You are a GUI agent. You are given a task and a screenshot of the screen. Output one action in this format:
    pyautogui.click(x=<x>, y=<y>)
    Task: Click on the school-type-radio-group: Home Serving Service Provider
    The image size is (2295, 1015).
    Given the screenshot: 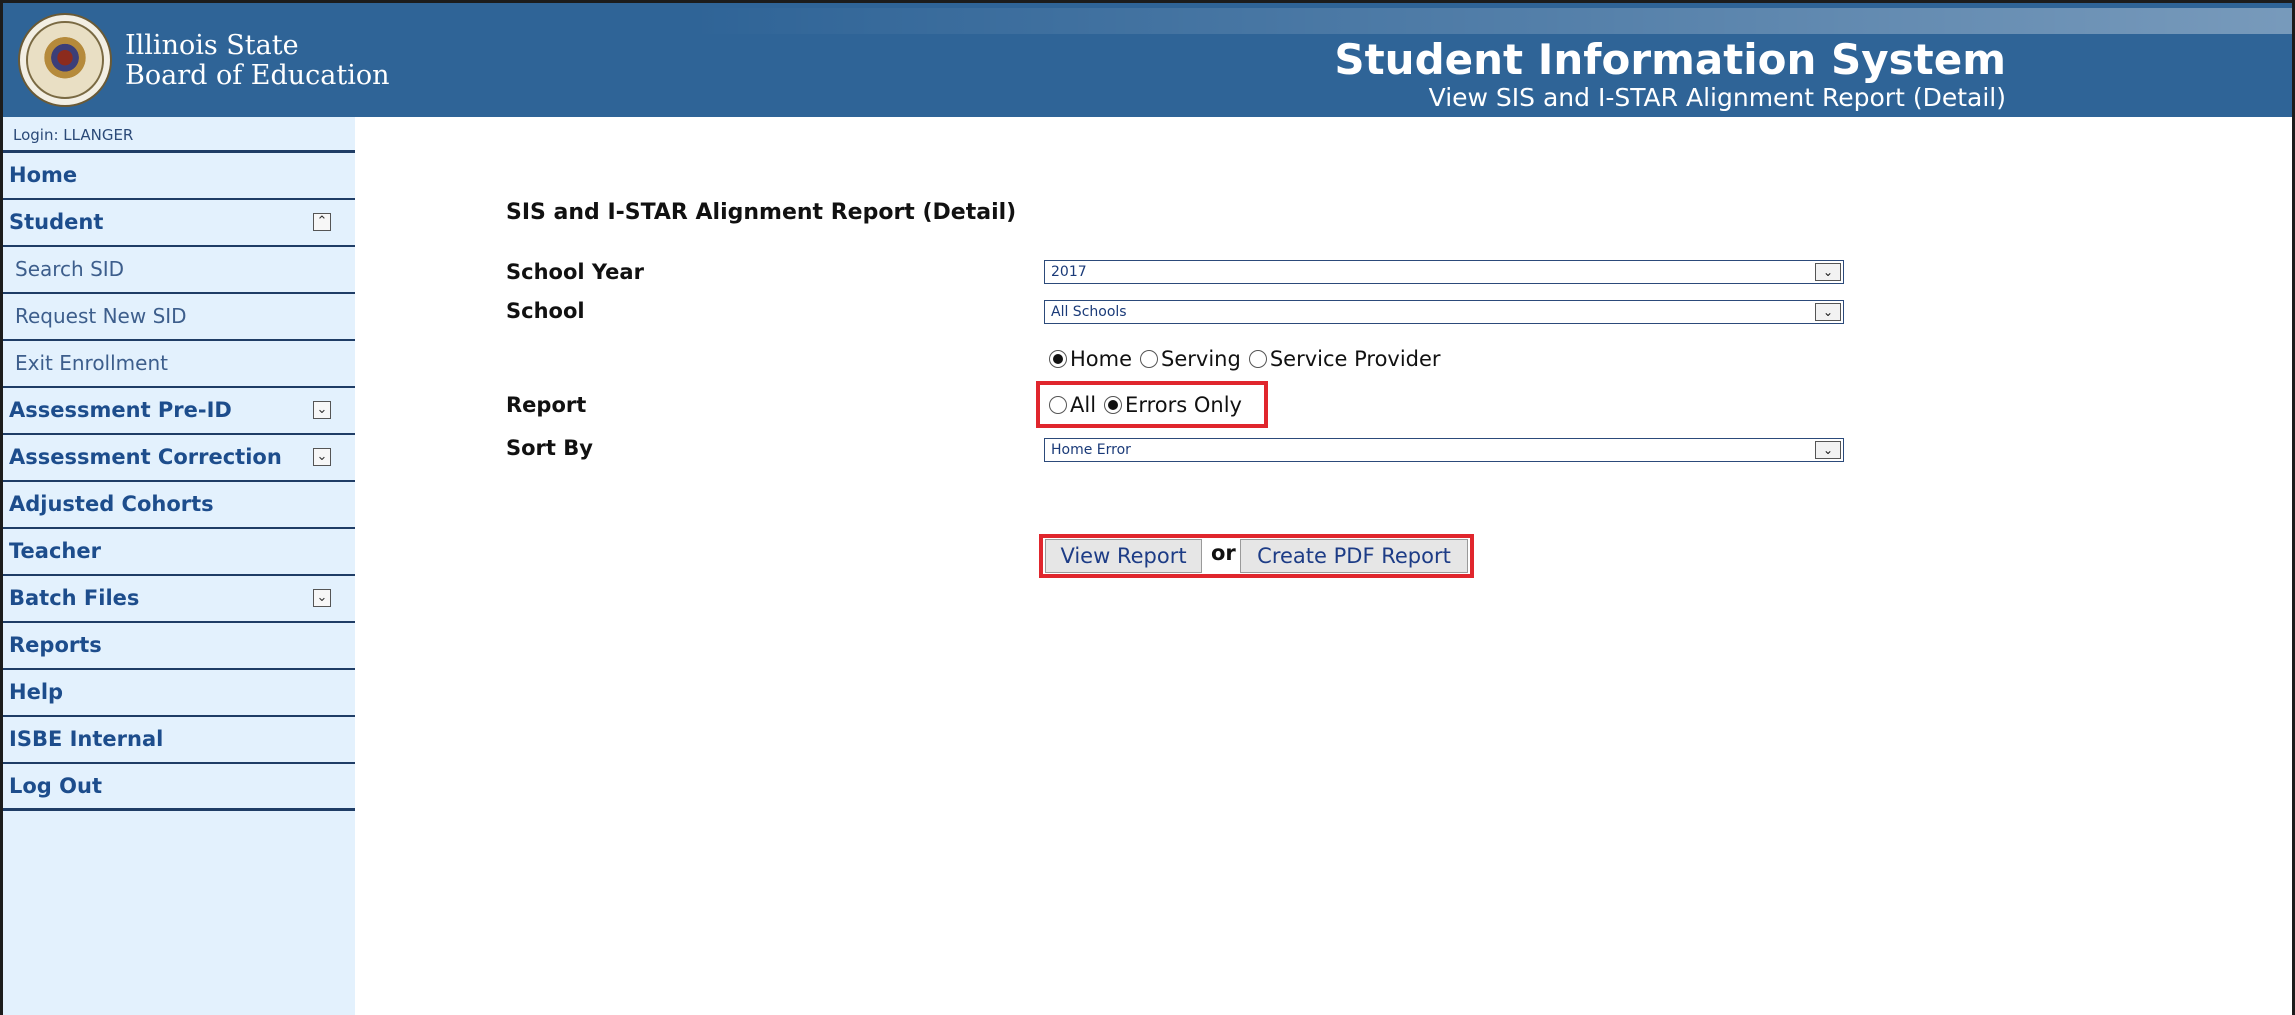 What is the action you would take?
    pyautogui.click(x=1249, y=359)
    